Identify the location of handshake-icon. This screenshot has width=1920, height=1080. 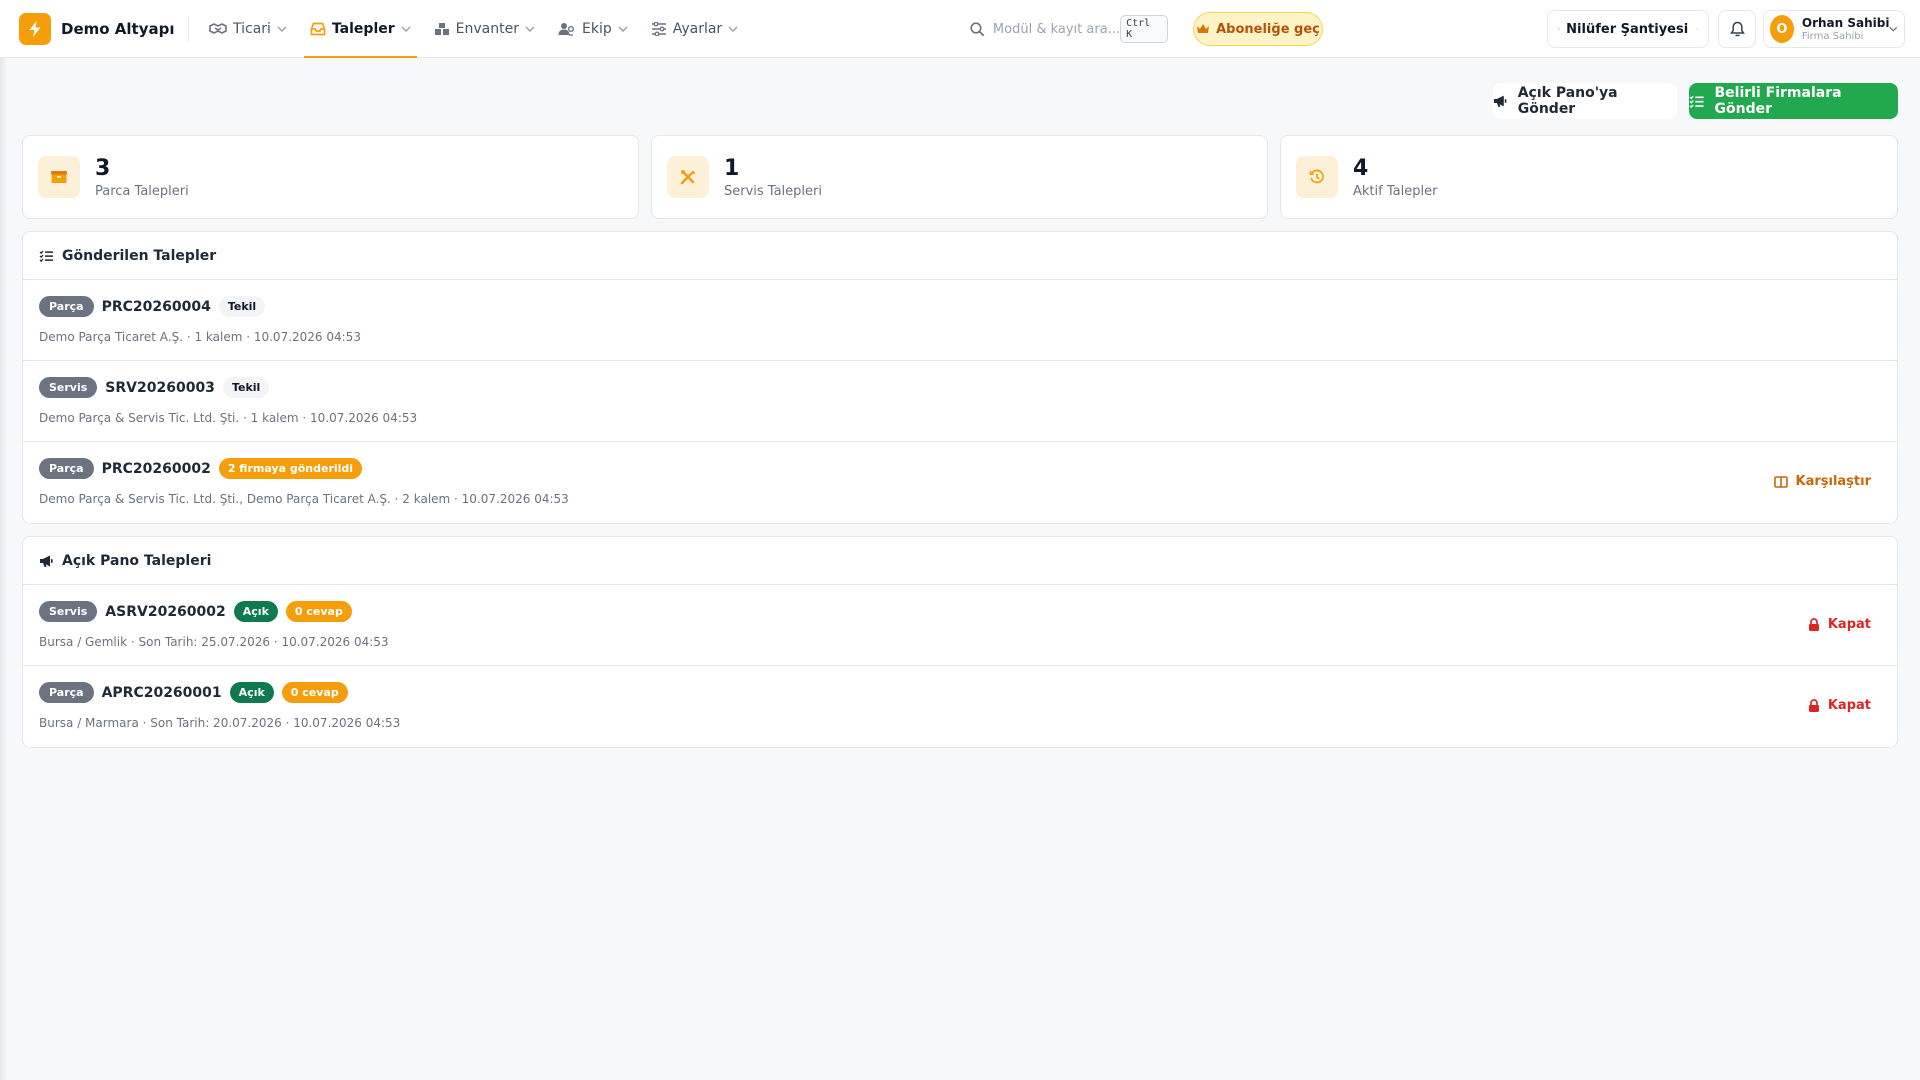
(218, 28).